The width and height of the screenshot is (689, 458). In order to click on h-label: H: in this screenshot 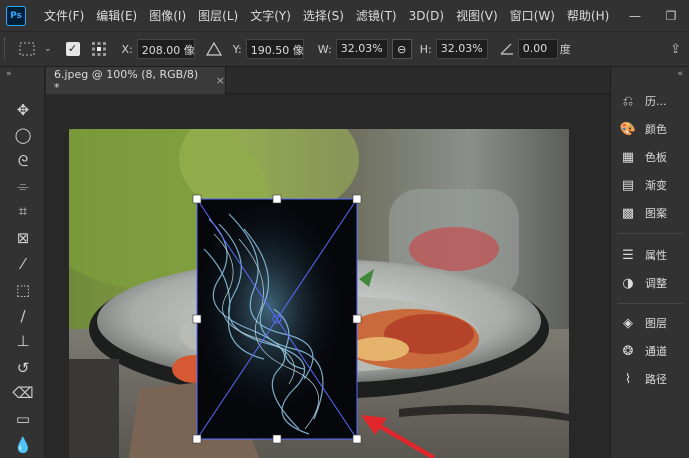, I will do `click(425, 49)`.